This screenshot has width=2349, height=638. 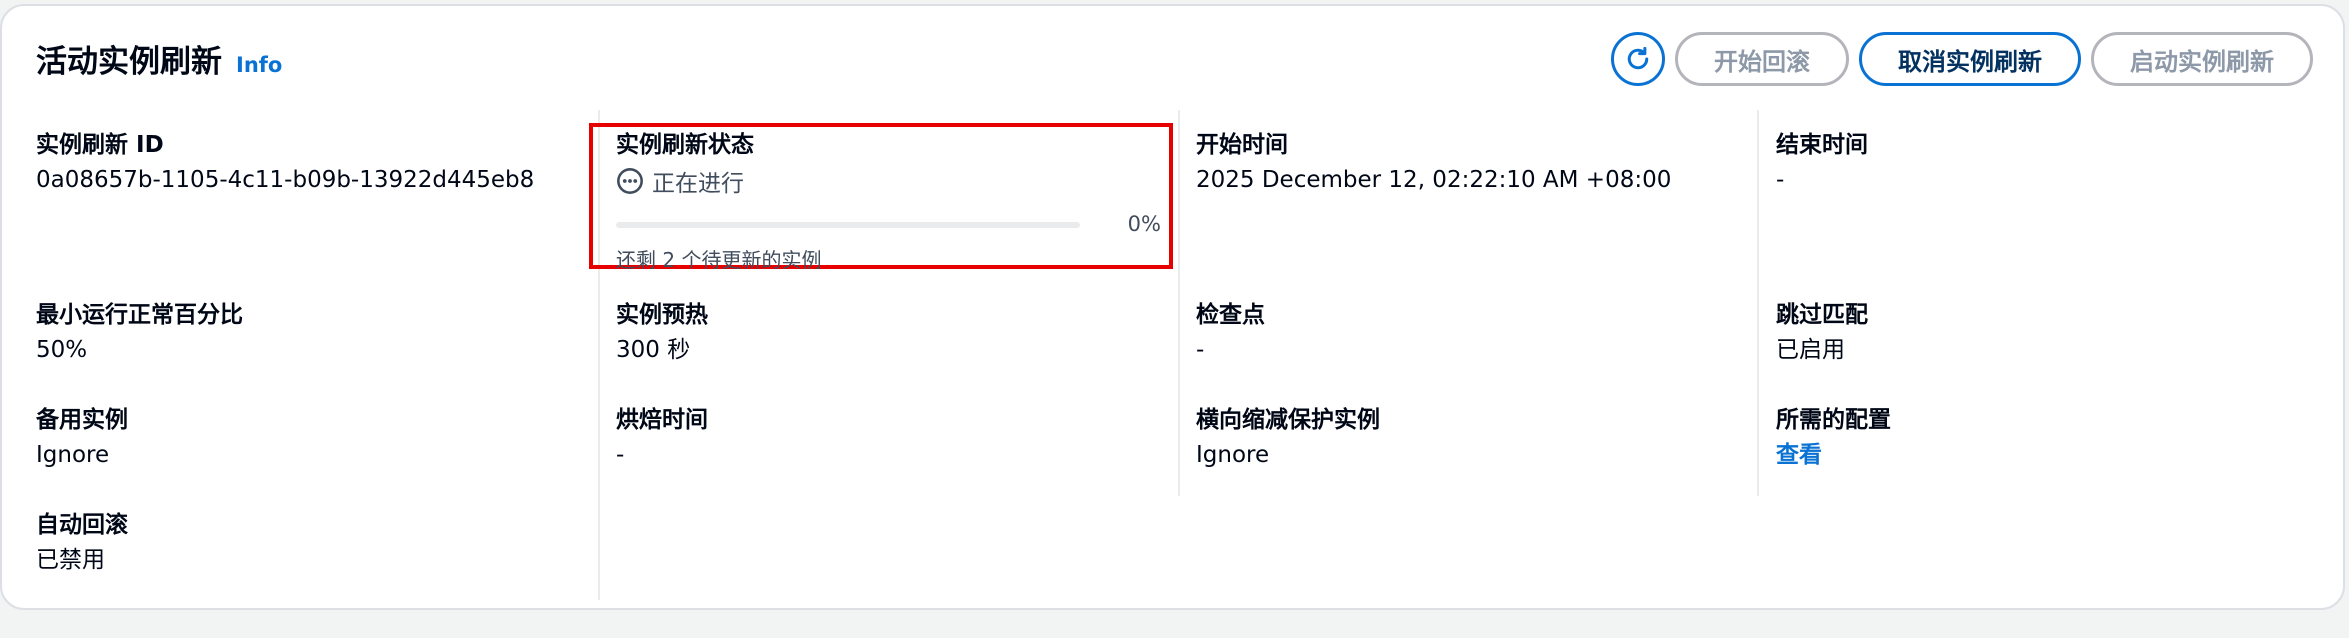 What do you see at coordinates (848, 225) in the screenshot?
I see `progress-track` at bounding box center [848, 225].